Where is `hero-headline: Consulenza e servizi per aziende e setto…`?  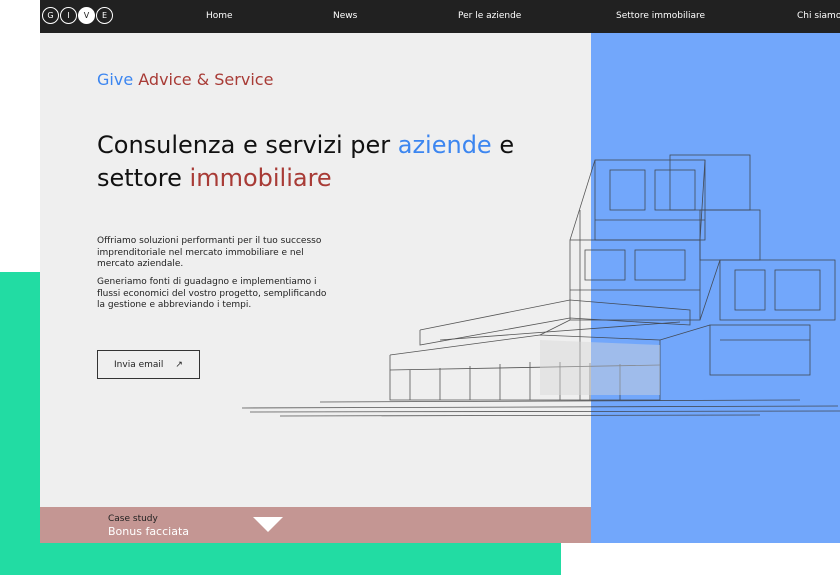 hero-headline: Consulenza e servizi per aziende e setto… is located at coordinates (332, 162).